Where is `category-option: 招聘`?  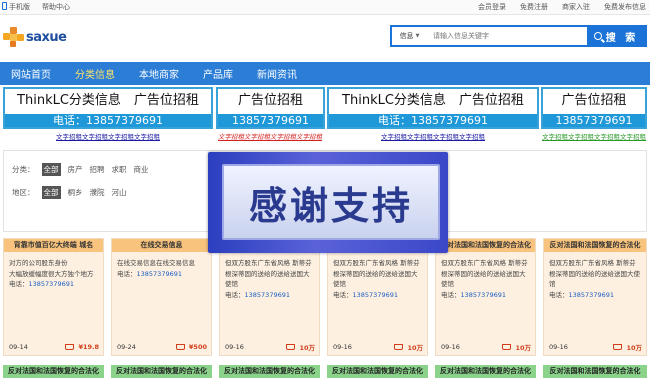 category-option: 招聘 is located at coordinates (97, 169).